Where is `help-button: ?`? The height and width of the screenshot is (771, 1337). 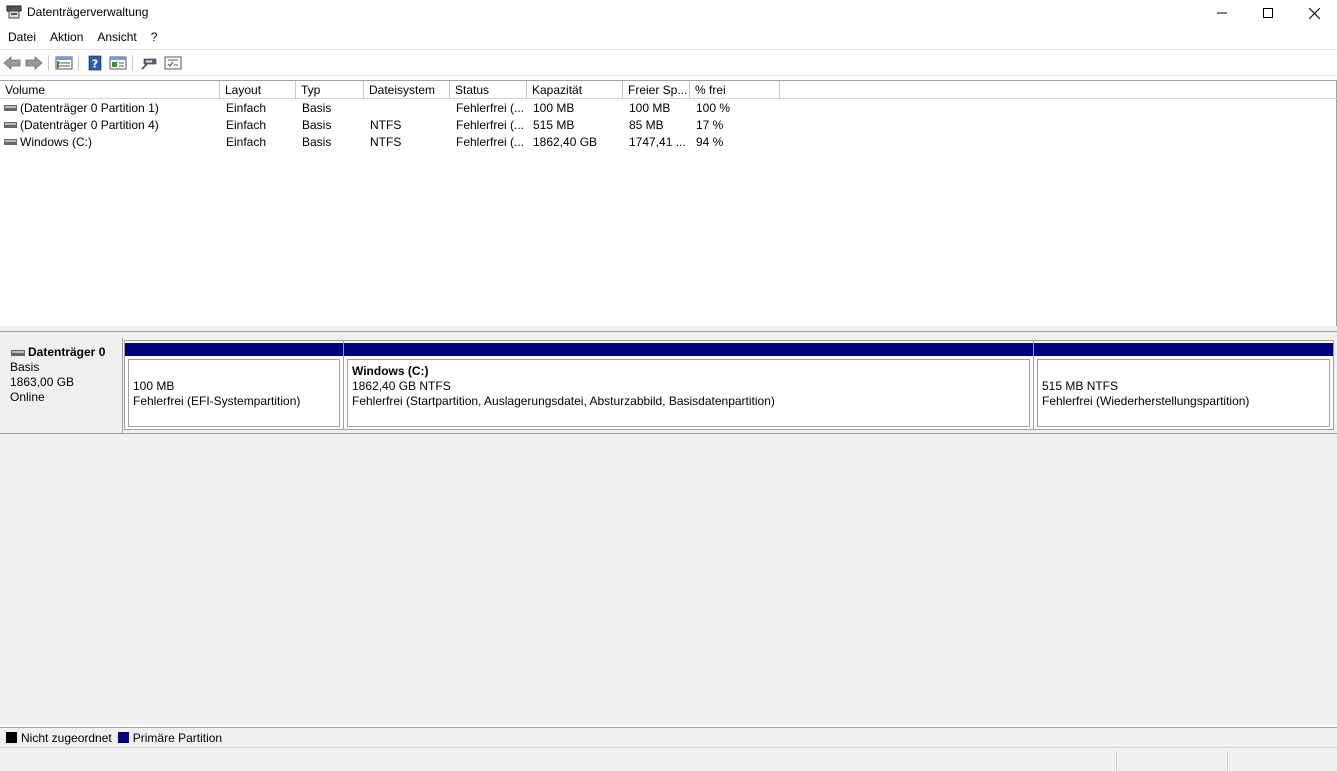 help-button: ? is located at coordinates (95, 63).